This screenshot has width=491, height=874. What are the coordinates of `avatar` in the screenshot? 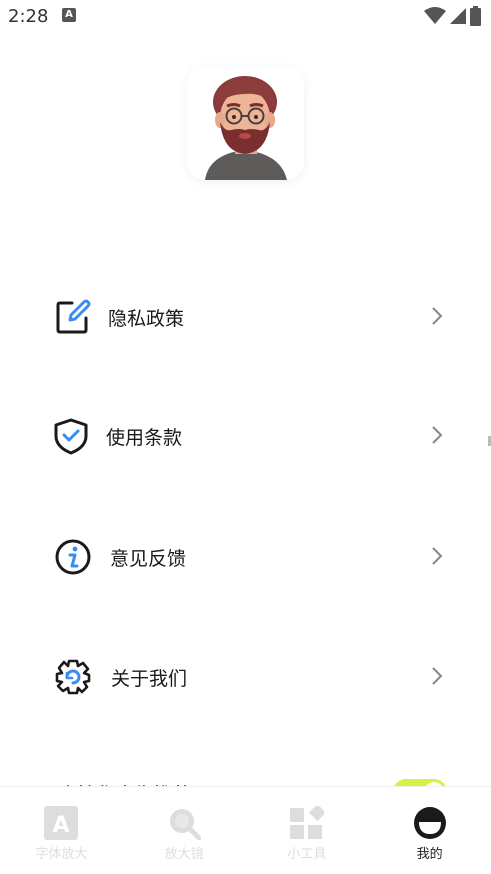 It's located at (245, 123).